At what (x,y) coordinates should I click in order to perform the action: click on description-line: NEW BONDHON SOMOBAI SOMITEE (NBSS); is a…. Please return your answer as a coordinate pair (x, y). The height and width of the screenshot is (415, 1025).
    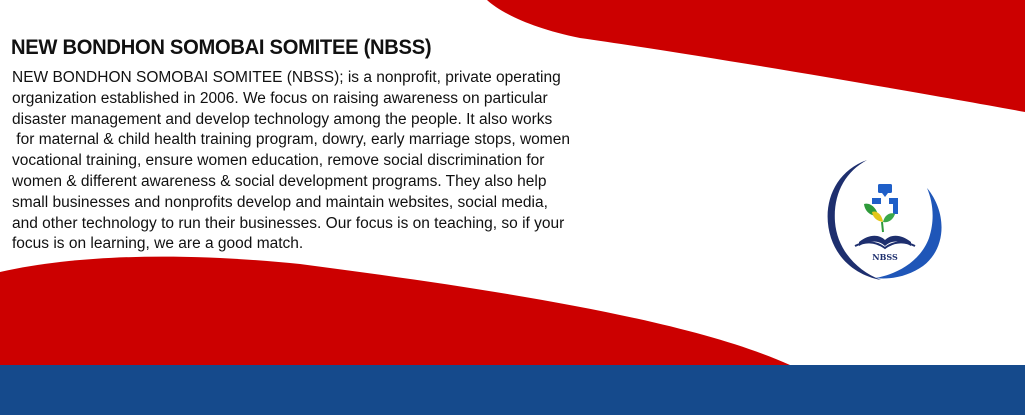
    Looking at the image, I should click on (286, 77).